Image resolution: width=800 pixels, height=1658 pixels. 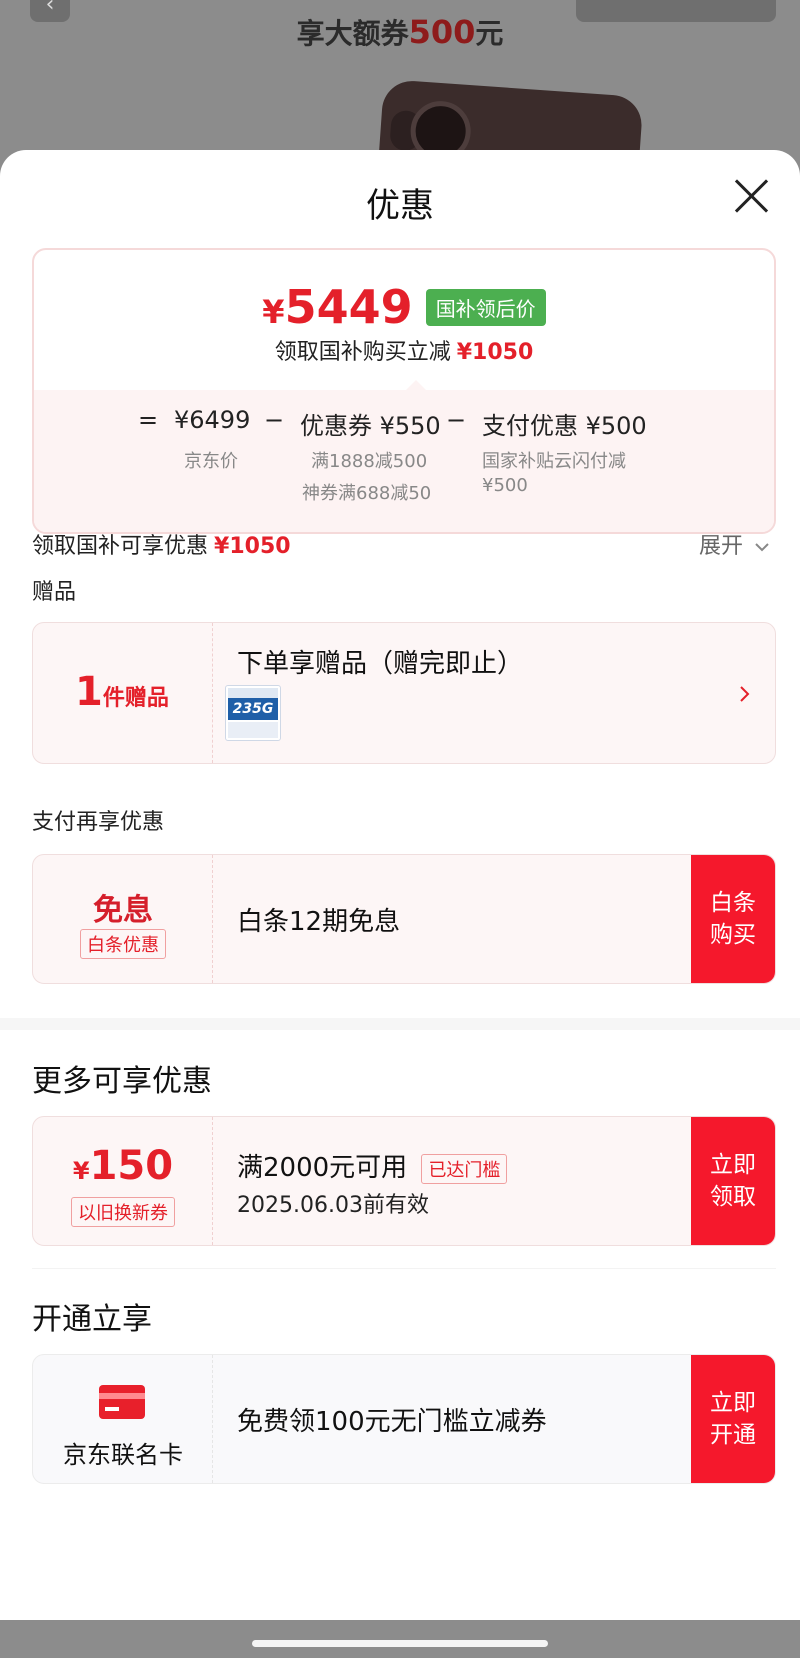 What do you see at coordinates (485, 307) in the screenshot?
I see `price-tag: 国补领后价` at bounding box center [485, 307].